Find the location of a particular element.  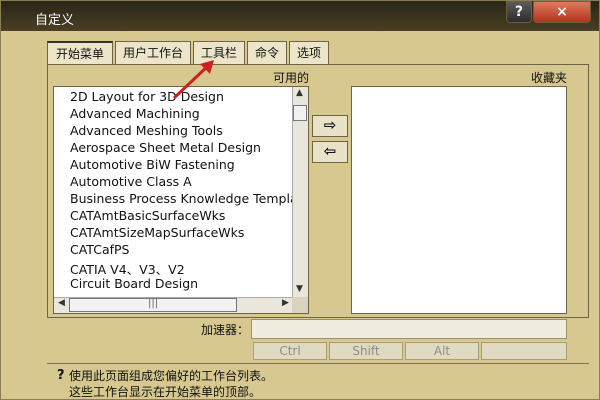

accelerator-input is located at coordinates (409, 329).